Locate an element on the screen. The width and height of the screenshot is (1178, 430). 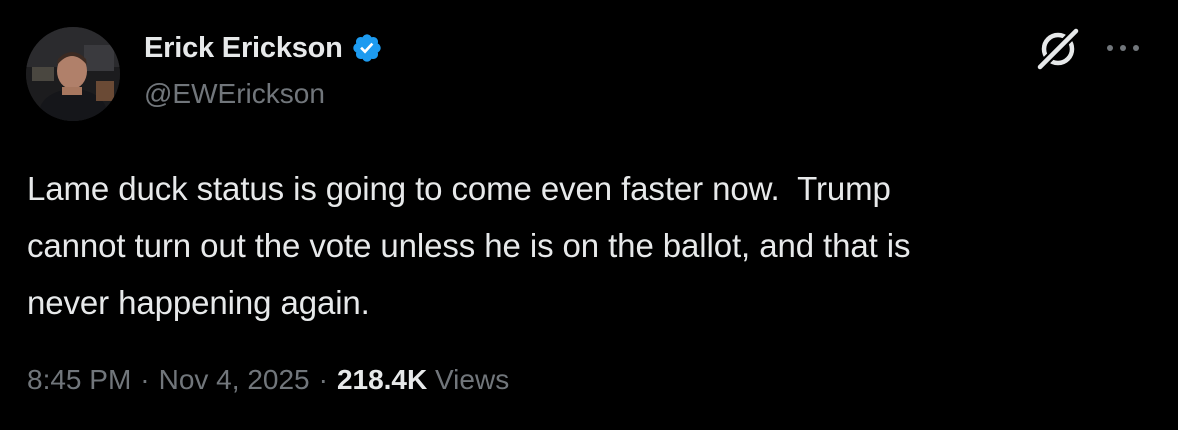
avatar-image is located at coordinates (73, 74).